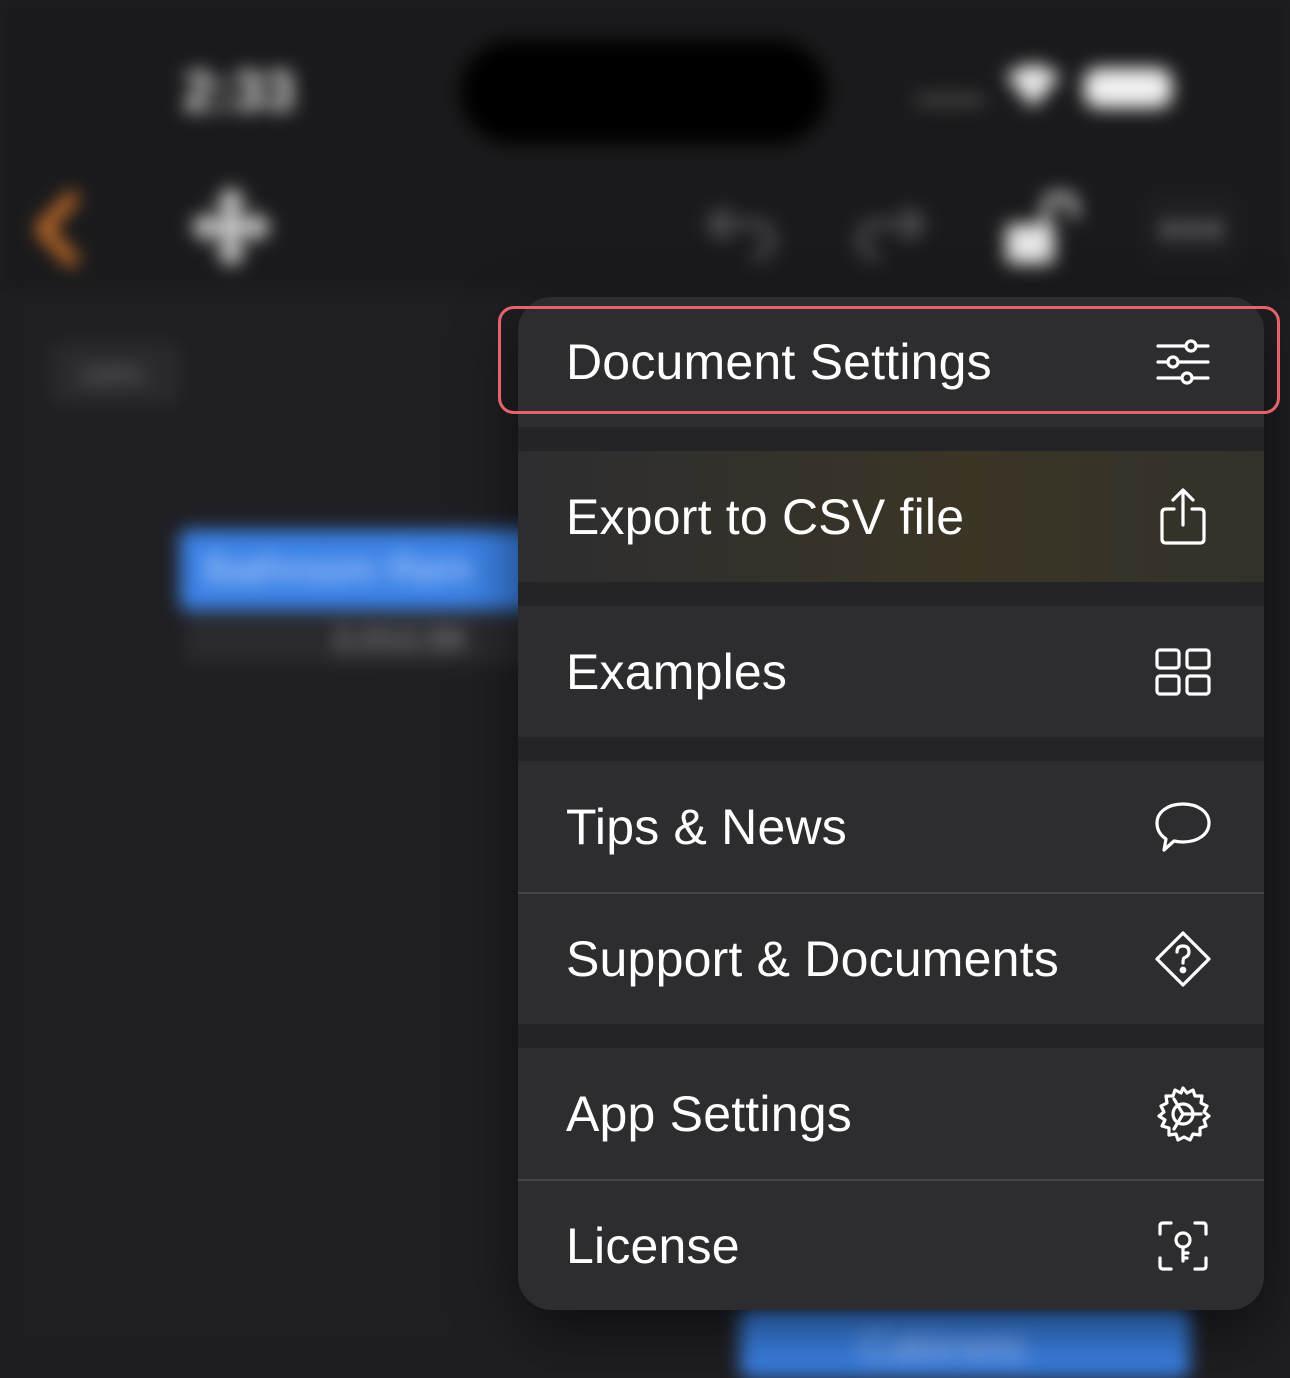  Describe the element at coordinates (950, 100) in the screenshot. I see `signal-icon` at that location.